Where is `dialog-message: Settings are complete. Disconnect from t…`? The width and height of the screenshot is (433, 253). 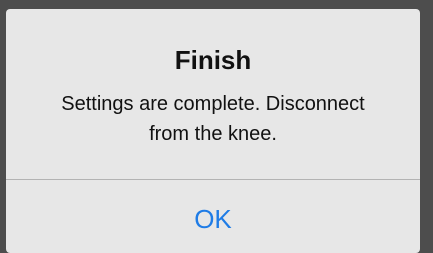 dialog-message: Settings are complete. Disconnect from t… is located at coordinates (213, 119).